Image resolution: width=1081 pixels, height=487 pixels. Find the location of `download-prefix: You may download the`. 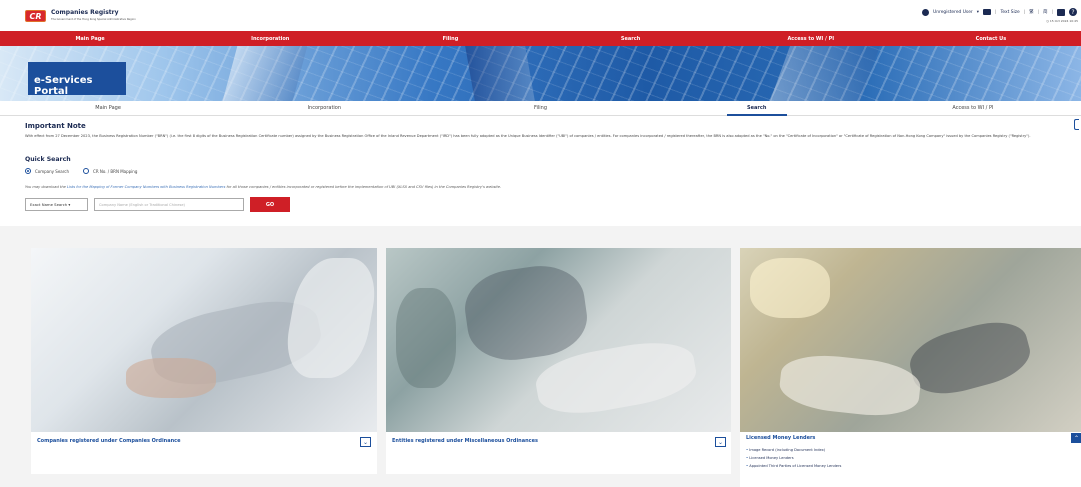

download-prefix: You may download the is located at coordinates (46, 187).